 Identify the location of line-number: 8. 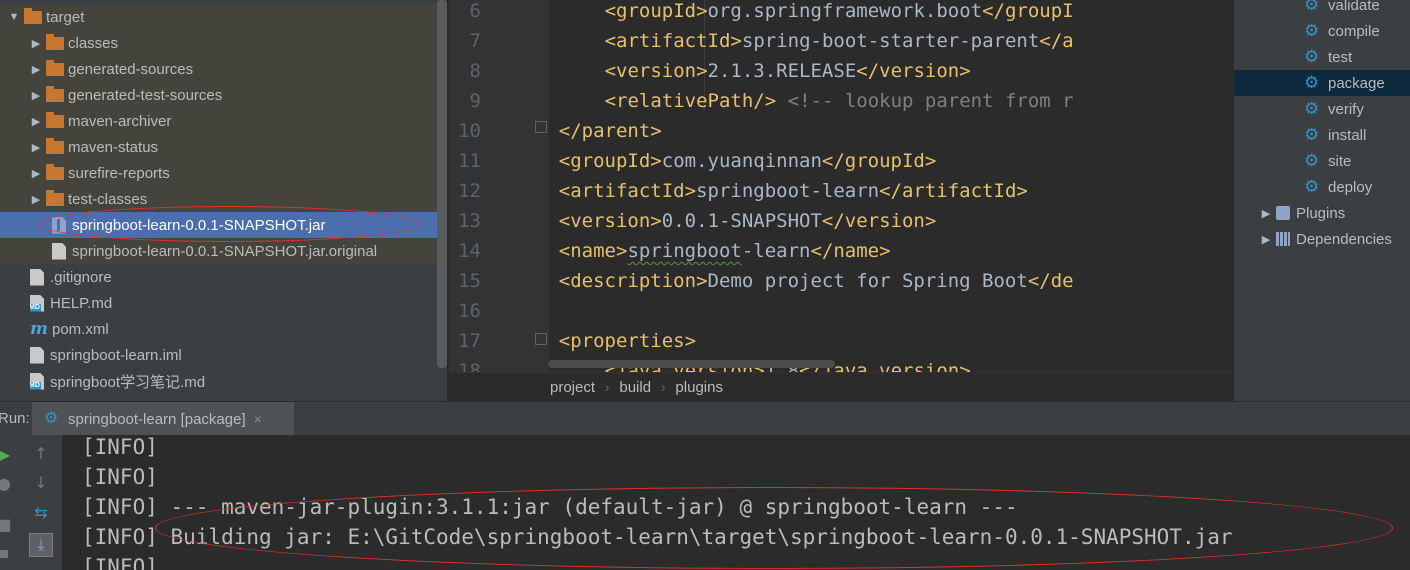
(475, 71).